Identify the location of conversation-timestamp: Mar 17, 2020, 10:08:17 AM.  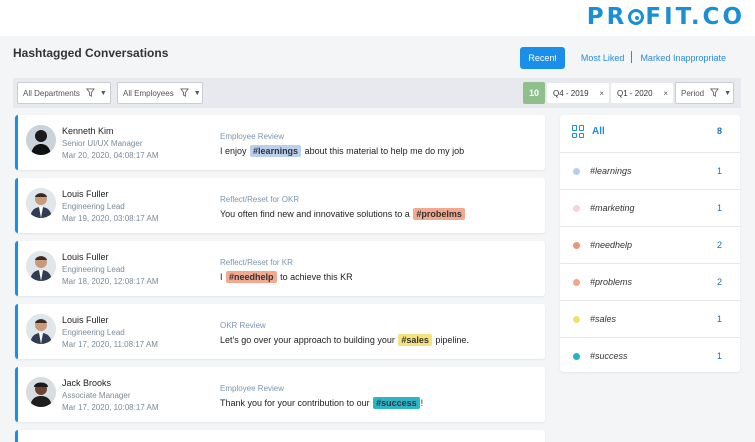
(110, 407).